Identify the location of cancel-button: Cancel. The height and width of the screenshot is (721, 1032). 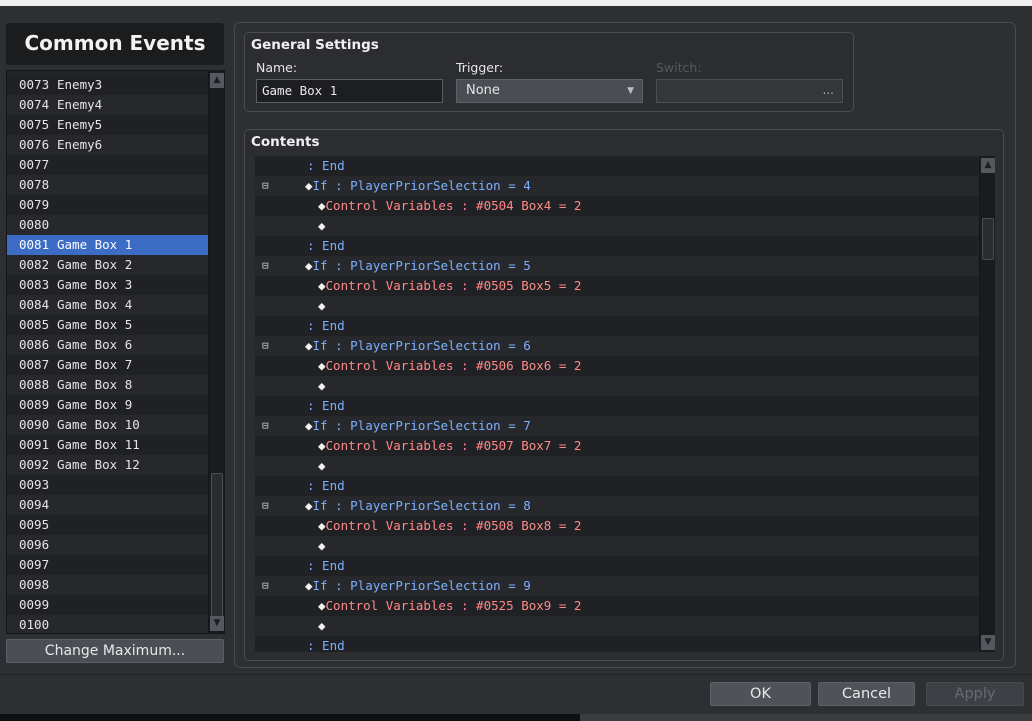
(866, 694).